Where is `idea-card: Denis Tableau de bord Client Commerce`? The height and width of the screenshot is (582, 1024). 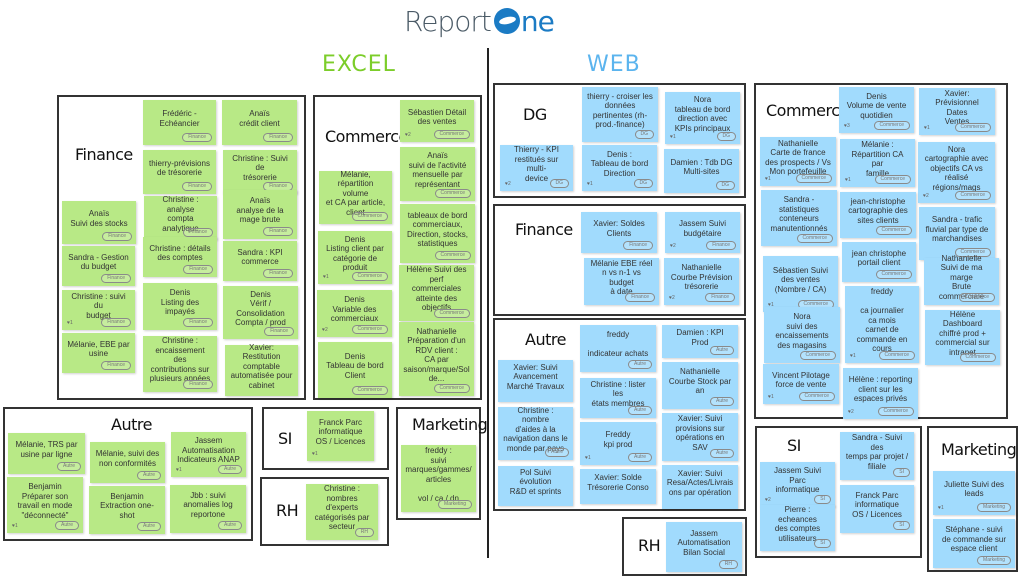
idea-card: Denis Tableau de bord Client Commerce is located at coordinates (355, 370).